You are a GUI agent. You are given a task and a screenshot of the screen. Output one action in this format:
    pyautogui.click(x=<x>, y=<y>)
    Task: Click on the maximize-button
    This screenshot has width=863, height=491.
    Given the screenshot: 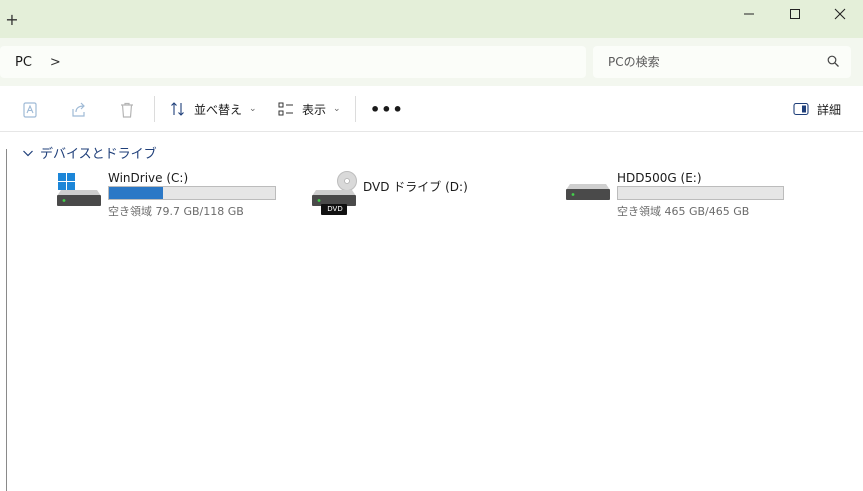 What is the action you would take?
    pyautogui.click(x=795, y=14)
    